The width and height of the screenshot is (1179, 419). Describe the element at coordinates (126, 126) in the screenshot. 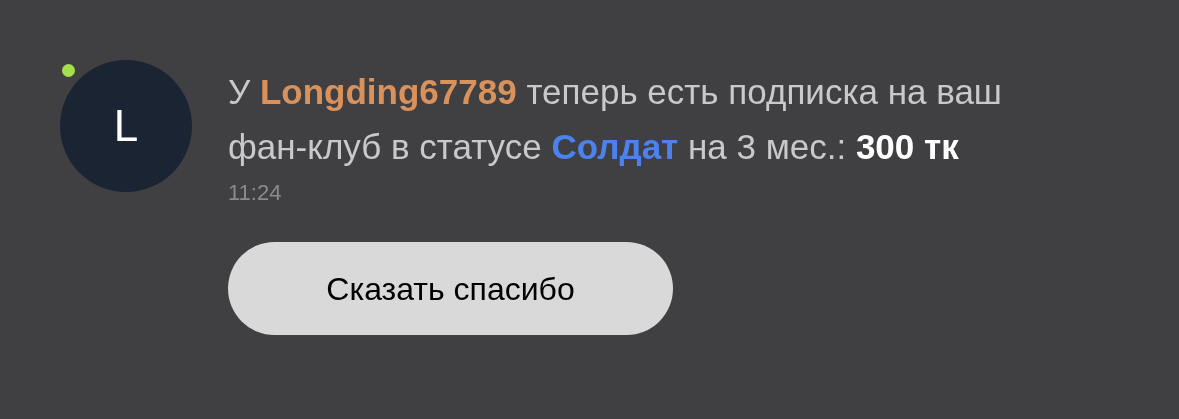

I see `avatar: L` at that location.